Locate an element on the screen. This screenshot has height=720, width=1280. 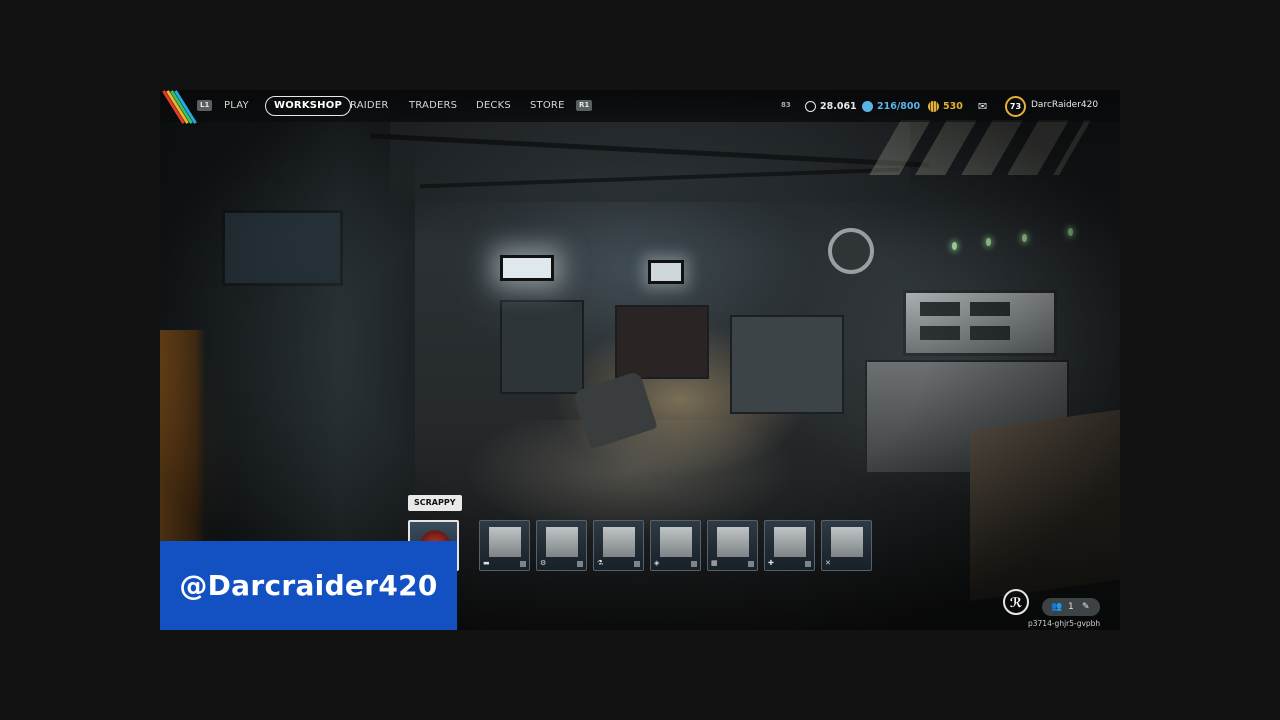
party-members-icon: 👥 is located at coordinates (1057, 607).